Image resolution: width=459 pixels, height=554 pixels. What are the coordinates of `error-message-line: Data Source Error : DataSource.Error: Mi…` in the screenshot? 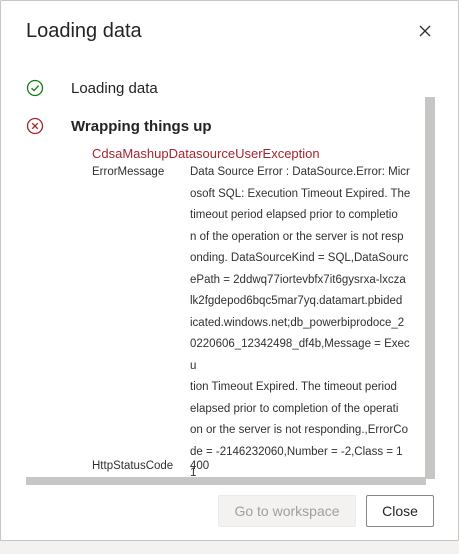 It's located at (300, 172).